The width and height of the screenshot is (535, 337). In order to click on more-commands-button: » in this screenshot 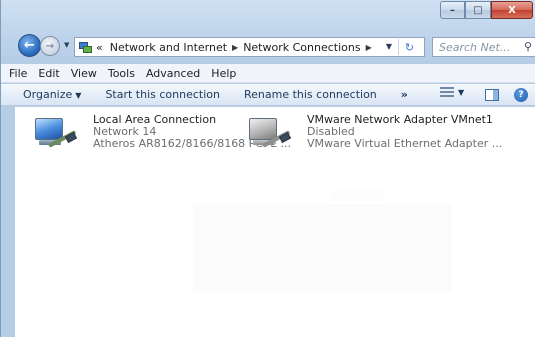, I will do `click(404, 94)`.